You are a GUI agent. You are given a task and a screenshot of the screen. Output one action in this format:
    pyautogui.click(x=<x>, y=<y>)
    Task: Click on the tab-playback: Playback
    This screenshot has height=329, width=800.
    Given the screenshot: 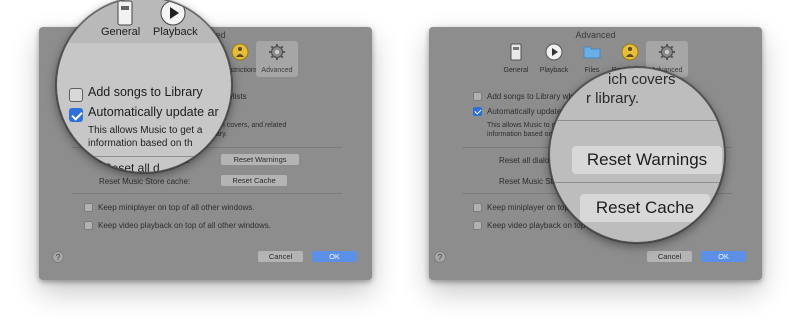 What is the action you would take?
    pyautogui.click(x=554, y=59)
    